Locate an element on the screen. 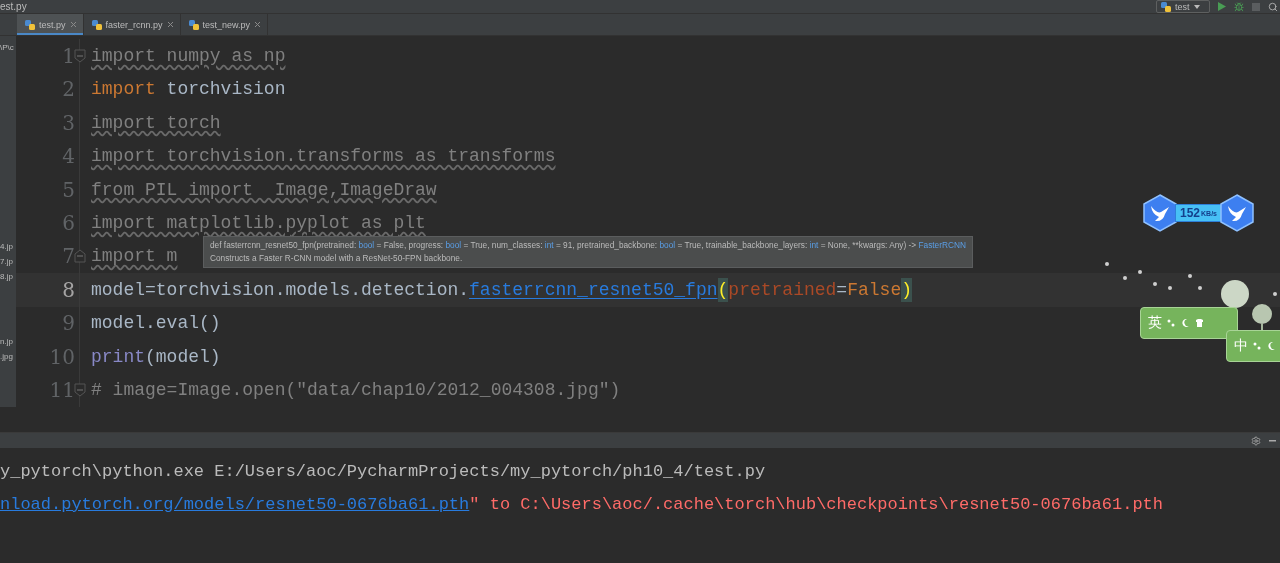 This screenshot has height=563, width=1280. debug-icon is located at coordinates (1239, 6).